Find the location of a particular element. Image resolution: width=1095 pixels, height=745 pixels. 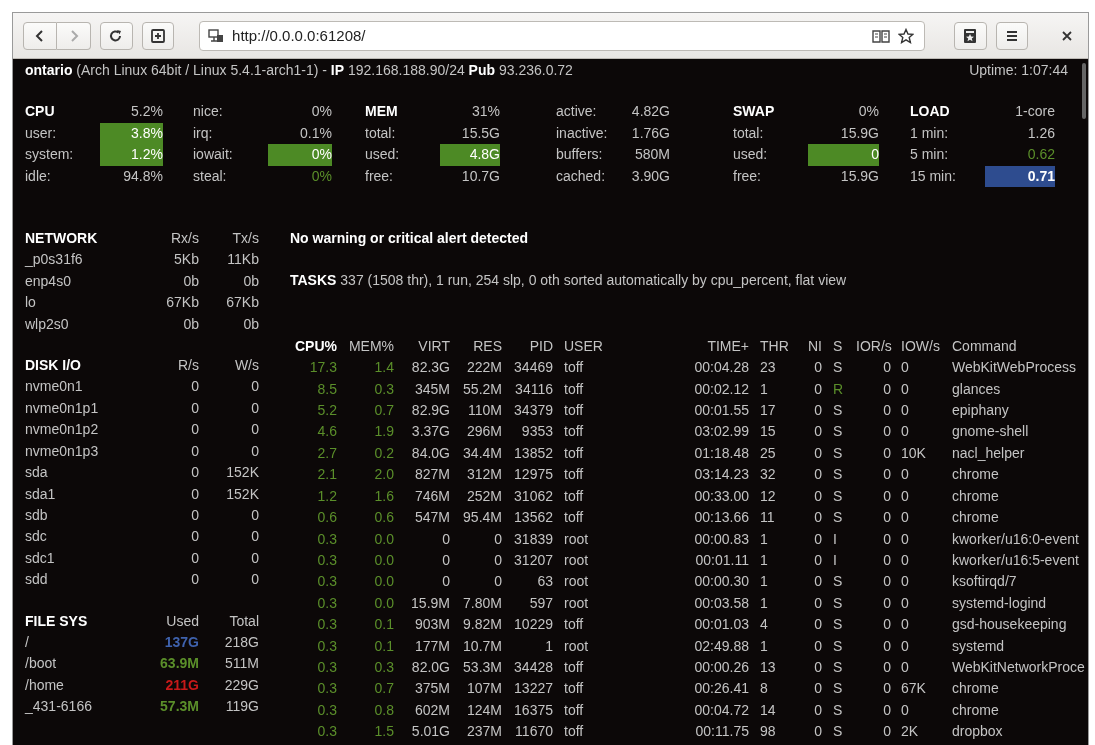

table-cell-text: 0.7 is located at coordinates (383, 689).